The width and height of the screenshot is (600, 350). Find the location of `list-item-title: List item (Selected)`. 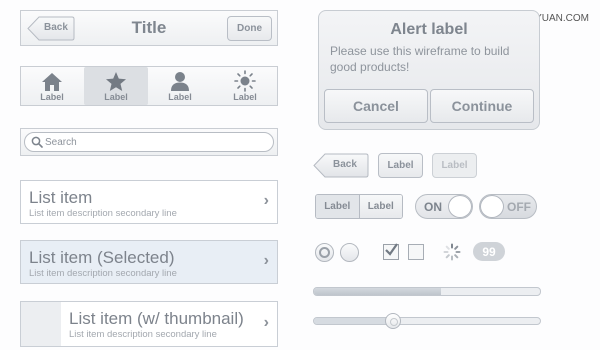

list-item-title: List item (Selected) is located at coordinates (102, 257).